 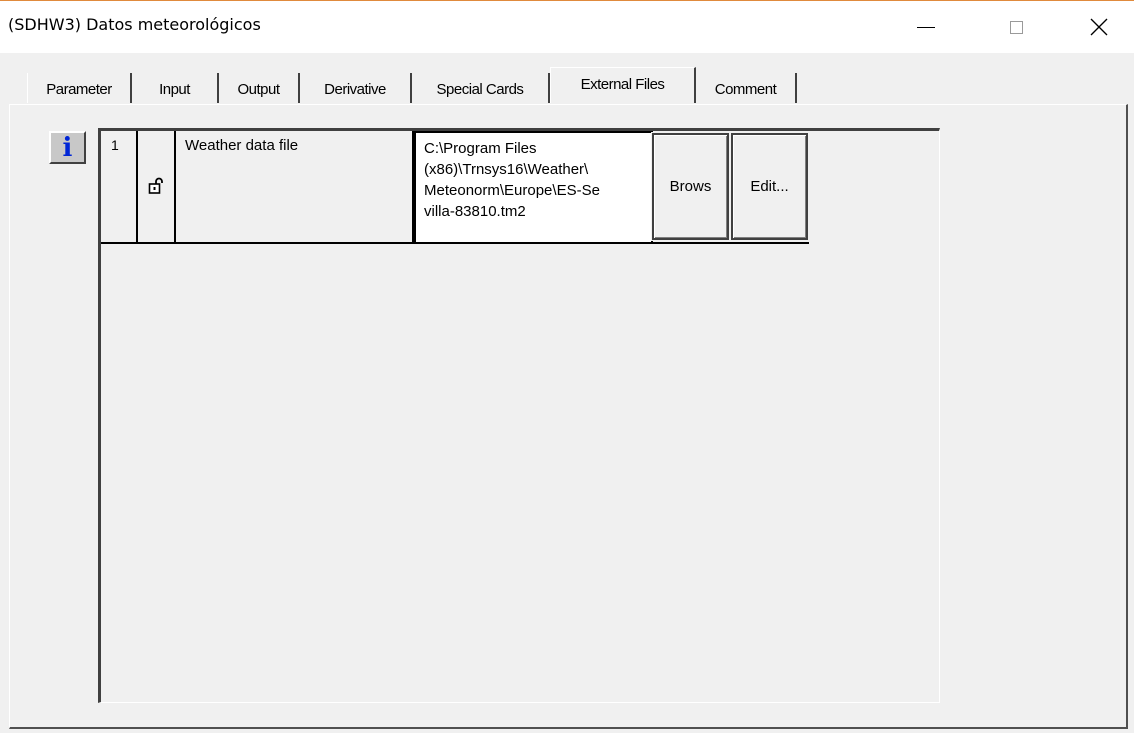 I want to click on minimize-button, so click(x=926, y=27).